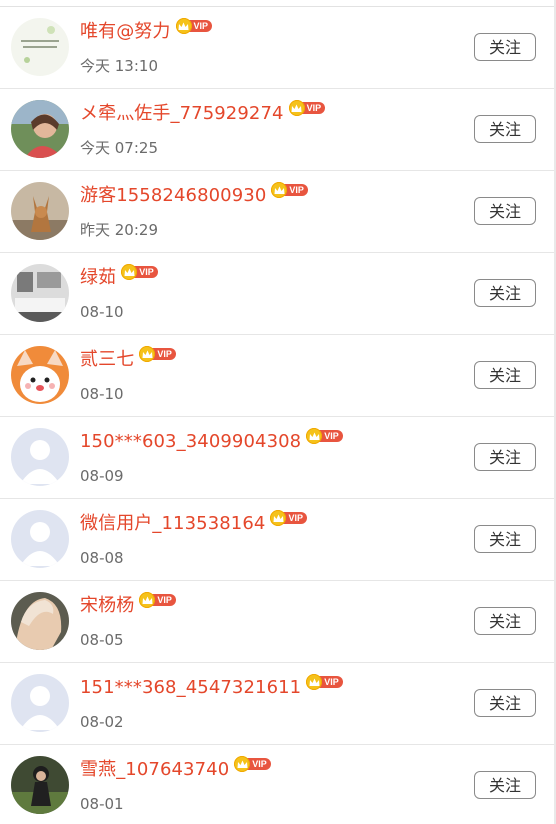  What do you see at coordinates (102, 804) in the screenshot?
I see `follow-time: 08-01` at bounding box center [102, 804].